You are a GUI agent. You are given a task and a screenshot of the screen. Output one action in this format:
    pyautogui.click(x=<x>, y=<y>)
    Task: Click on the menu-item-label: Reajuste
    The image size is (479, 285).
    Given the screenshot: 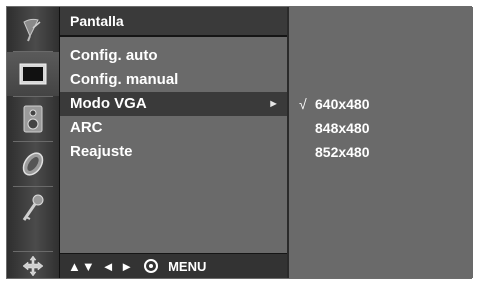 What is the action you would take?
    pyautogui.click(x=101, y=151)
    